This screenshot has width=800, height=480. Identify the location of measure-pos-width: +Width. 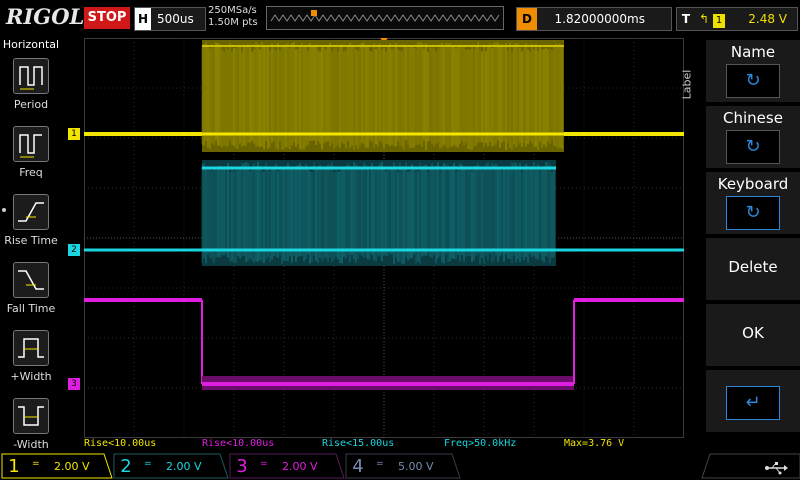
(31, 359).